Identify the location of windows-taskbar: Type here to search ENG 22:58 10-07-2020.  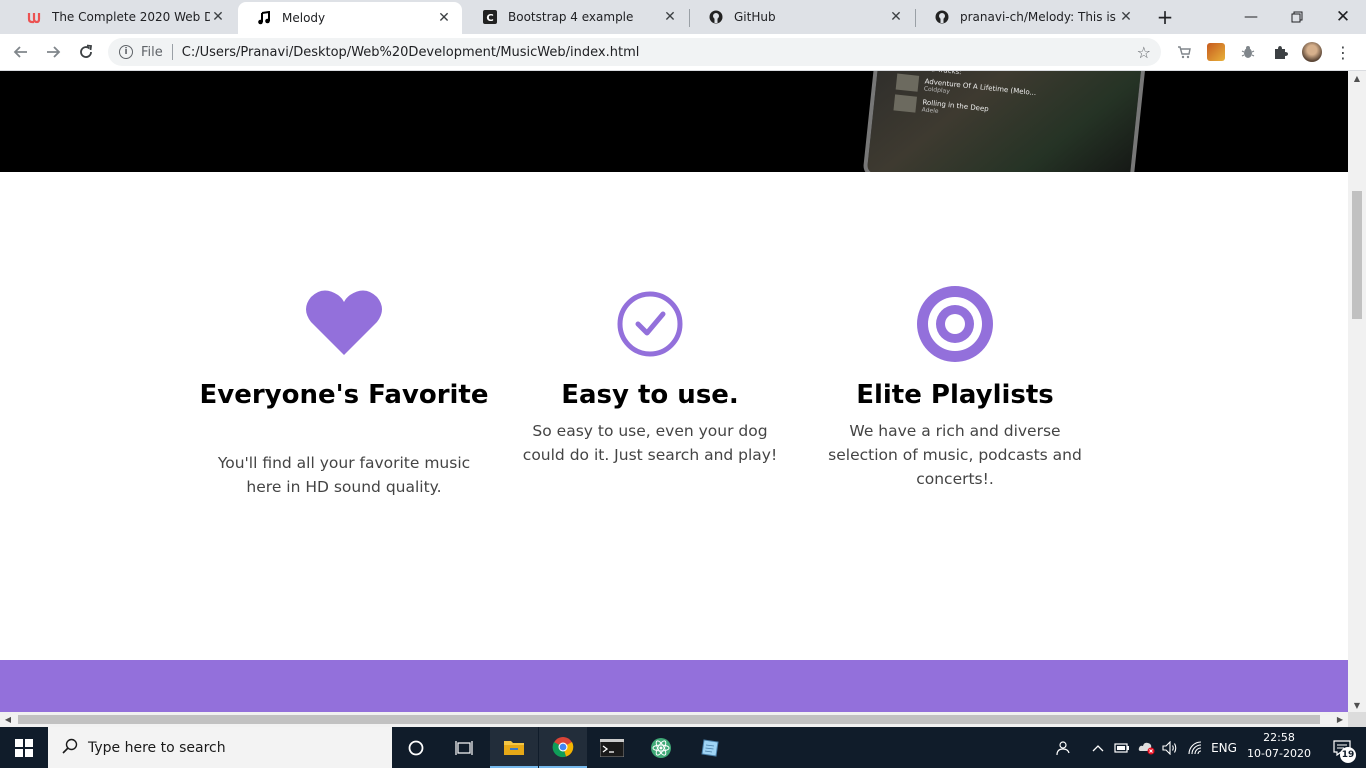
(683, 747).